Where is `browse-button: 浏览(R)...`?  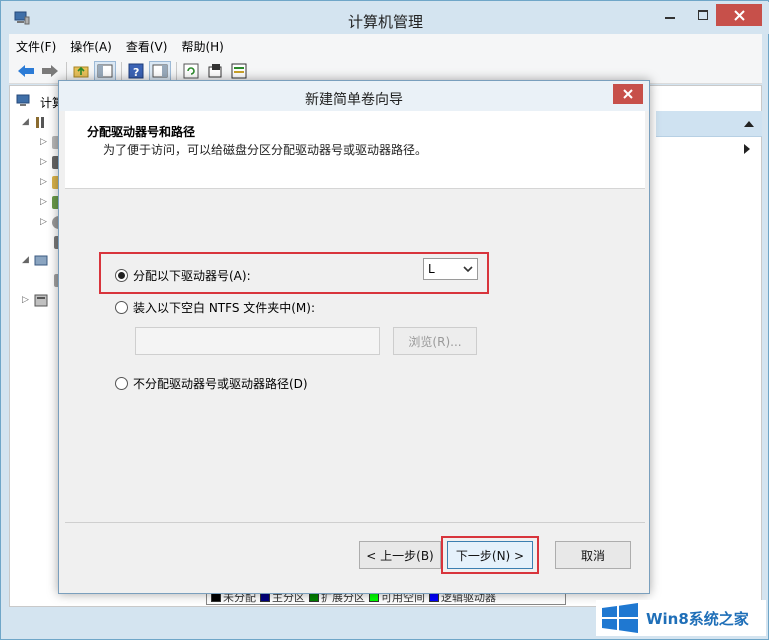
browse-button: 浏览(R)... is located at coordinates (435, 341).